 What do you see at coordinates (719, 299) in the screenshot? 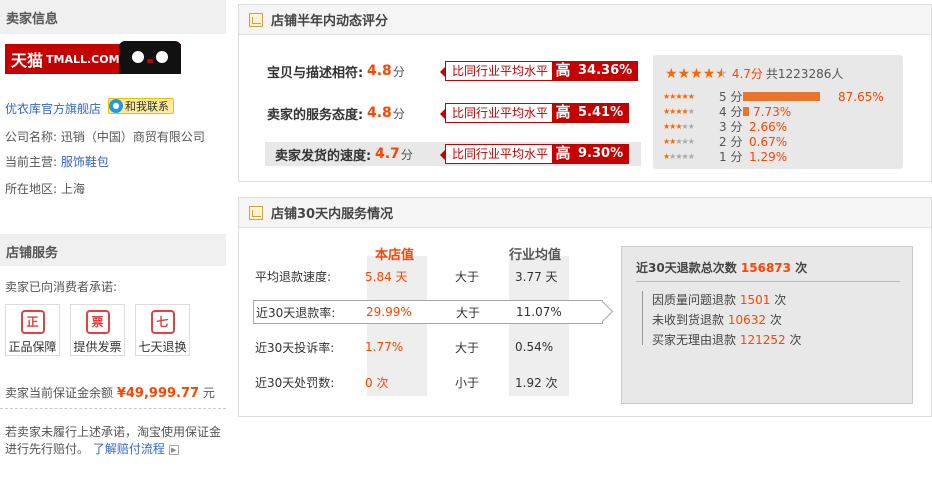
I see `refund-item: 因质量问题退款 1501 次` at bounding box center [719, 299].